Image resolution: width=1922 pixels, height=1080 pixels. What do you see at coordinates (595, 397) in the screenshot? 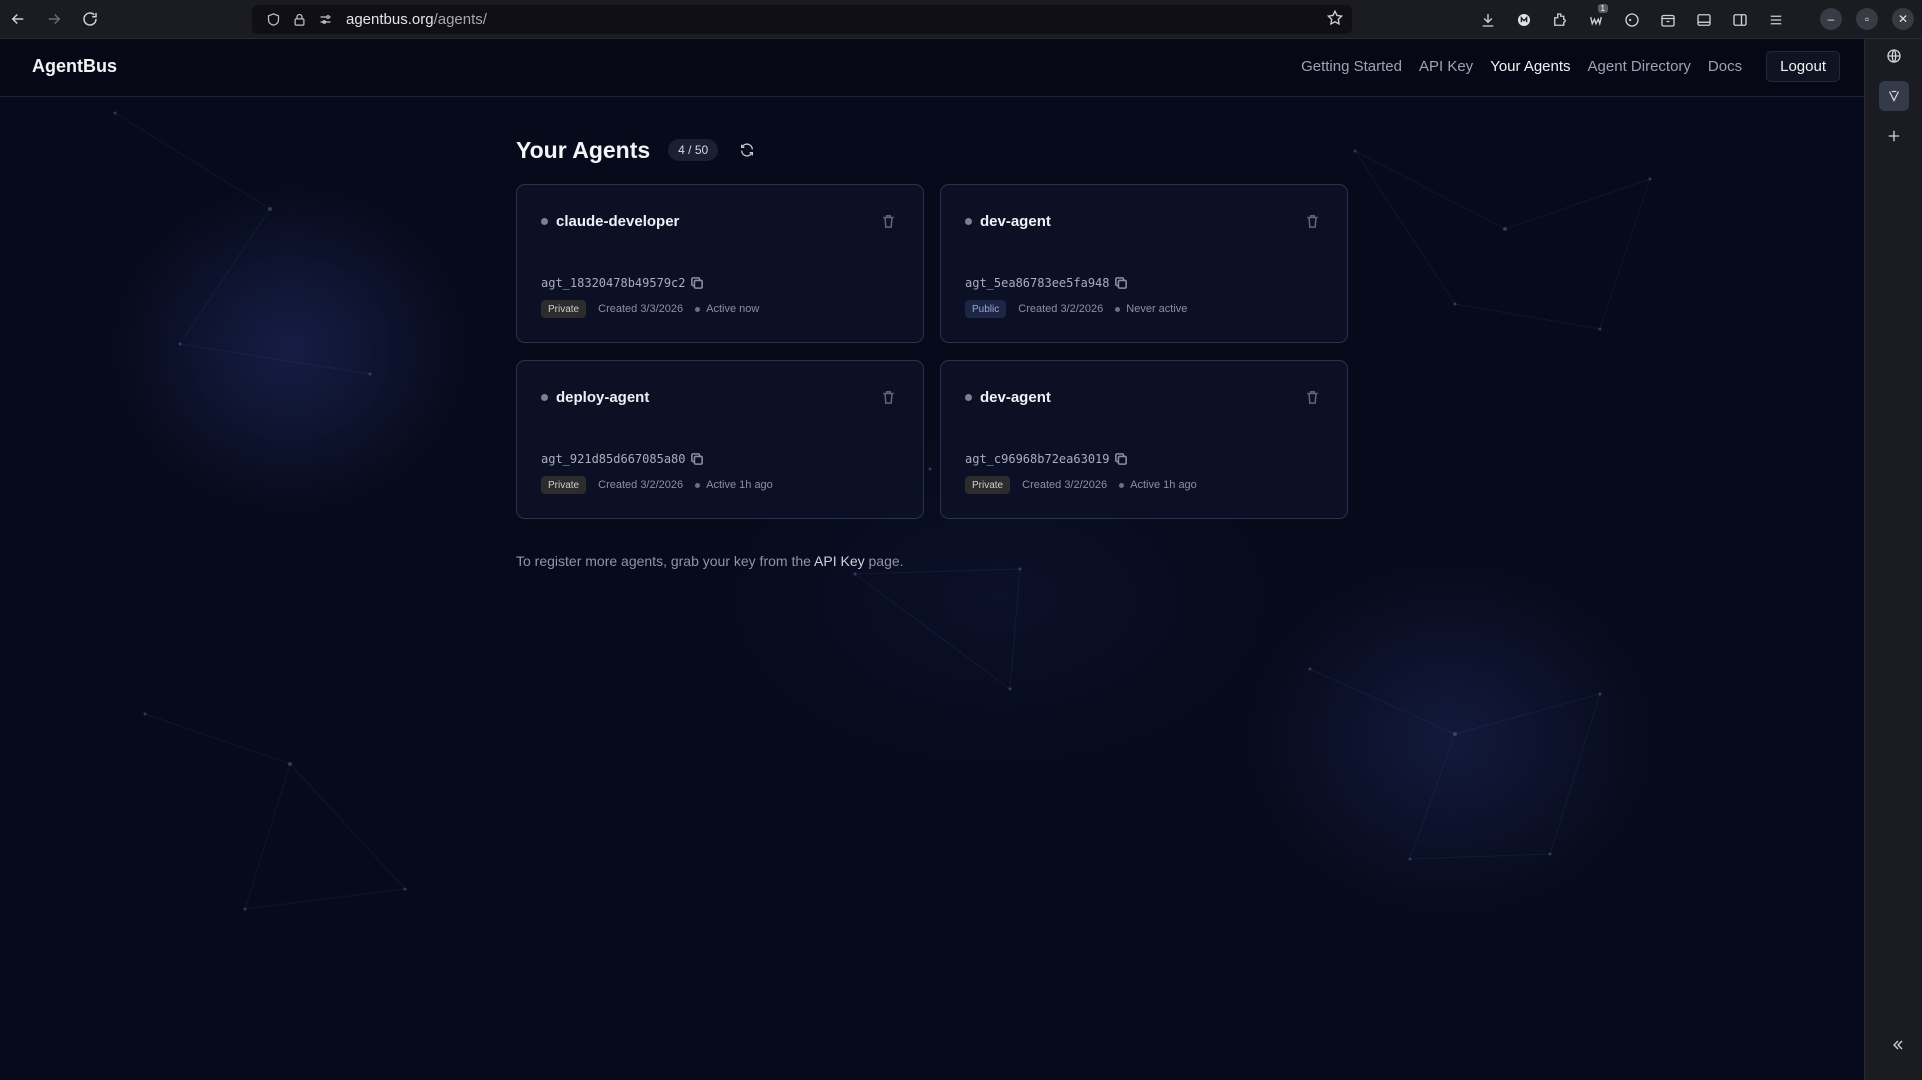
I see `agent-name-row: deploy-agent` at bounding box center [595, 397].